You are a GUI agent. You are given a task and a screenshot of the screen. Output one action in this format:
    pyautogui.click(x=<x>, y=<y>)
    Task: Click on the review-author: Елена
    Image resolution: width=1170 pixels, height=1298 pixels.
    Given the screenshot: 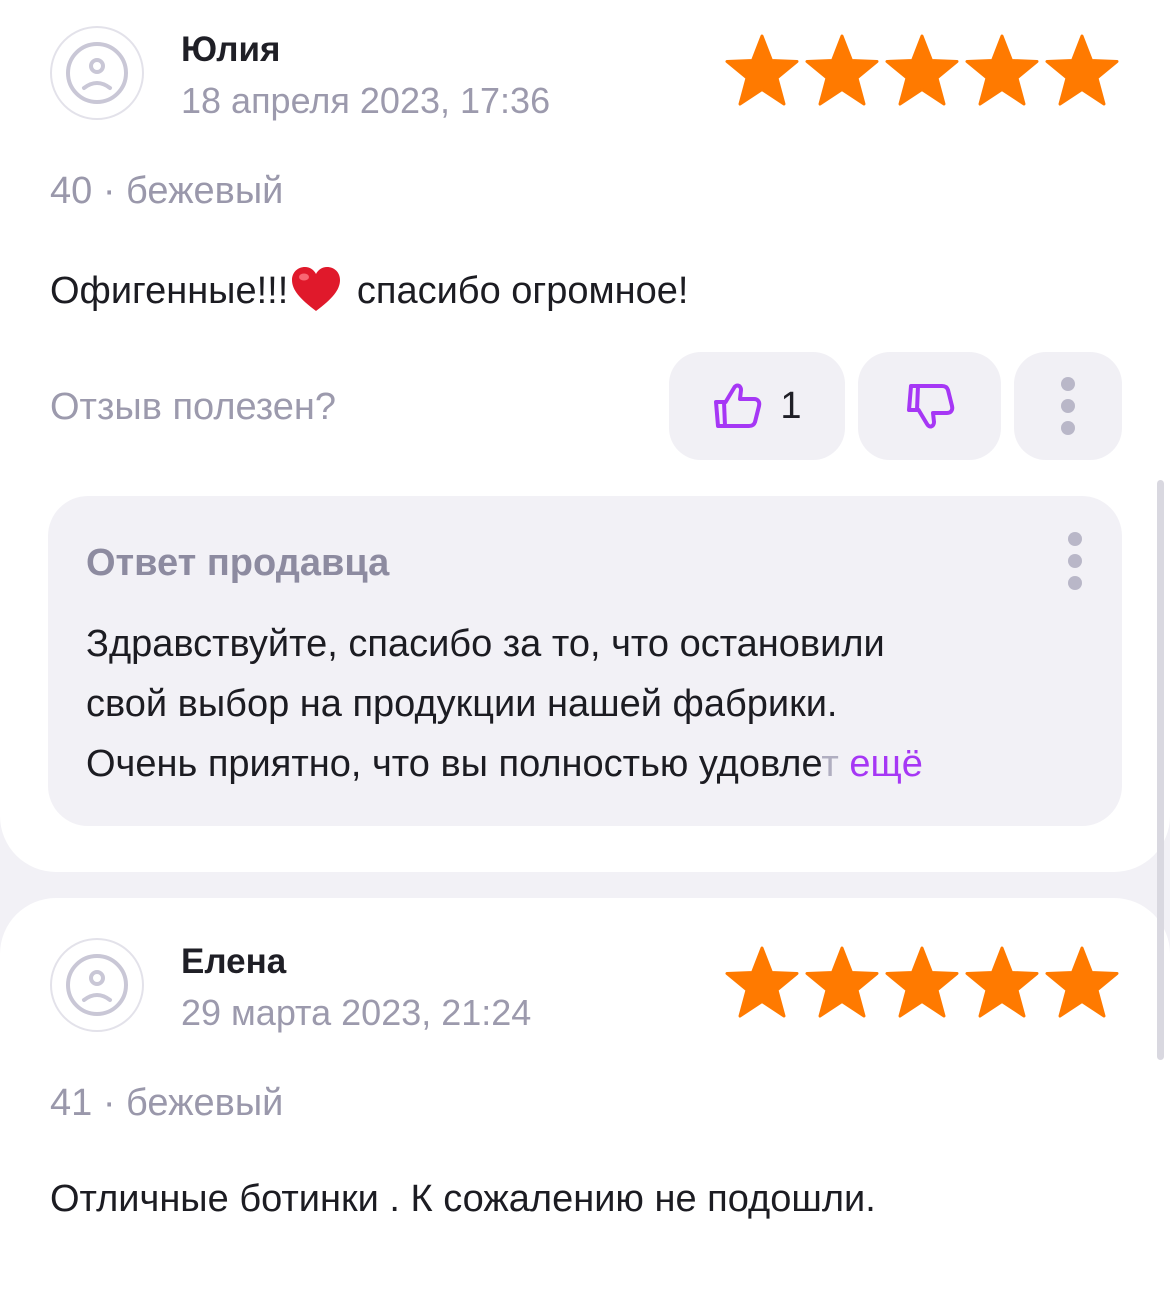 What is the action you would take?
    pyautogui.click(x=234, y=961)
    